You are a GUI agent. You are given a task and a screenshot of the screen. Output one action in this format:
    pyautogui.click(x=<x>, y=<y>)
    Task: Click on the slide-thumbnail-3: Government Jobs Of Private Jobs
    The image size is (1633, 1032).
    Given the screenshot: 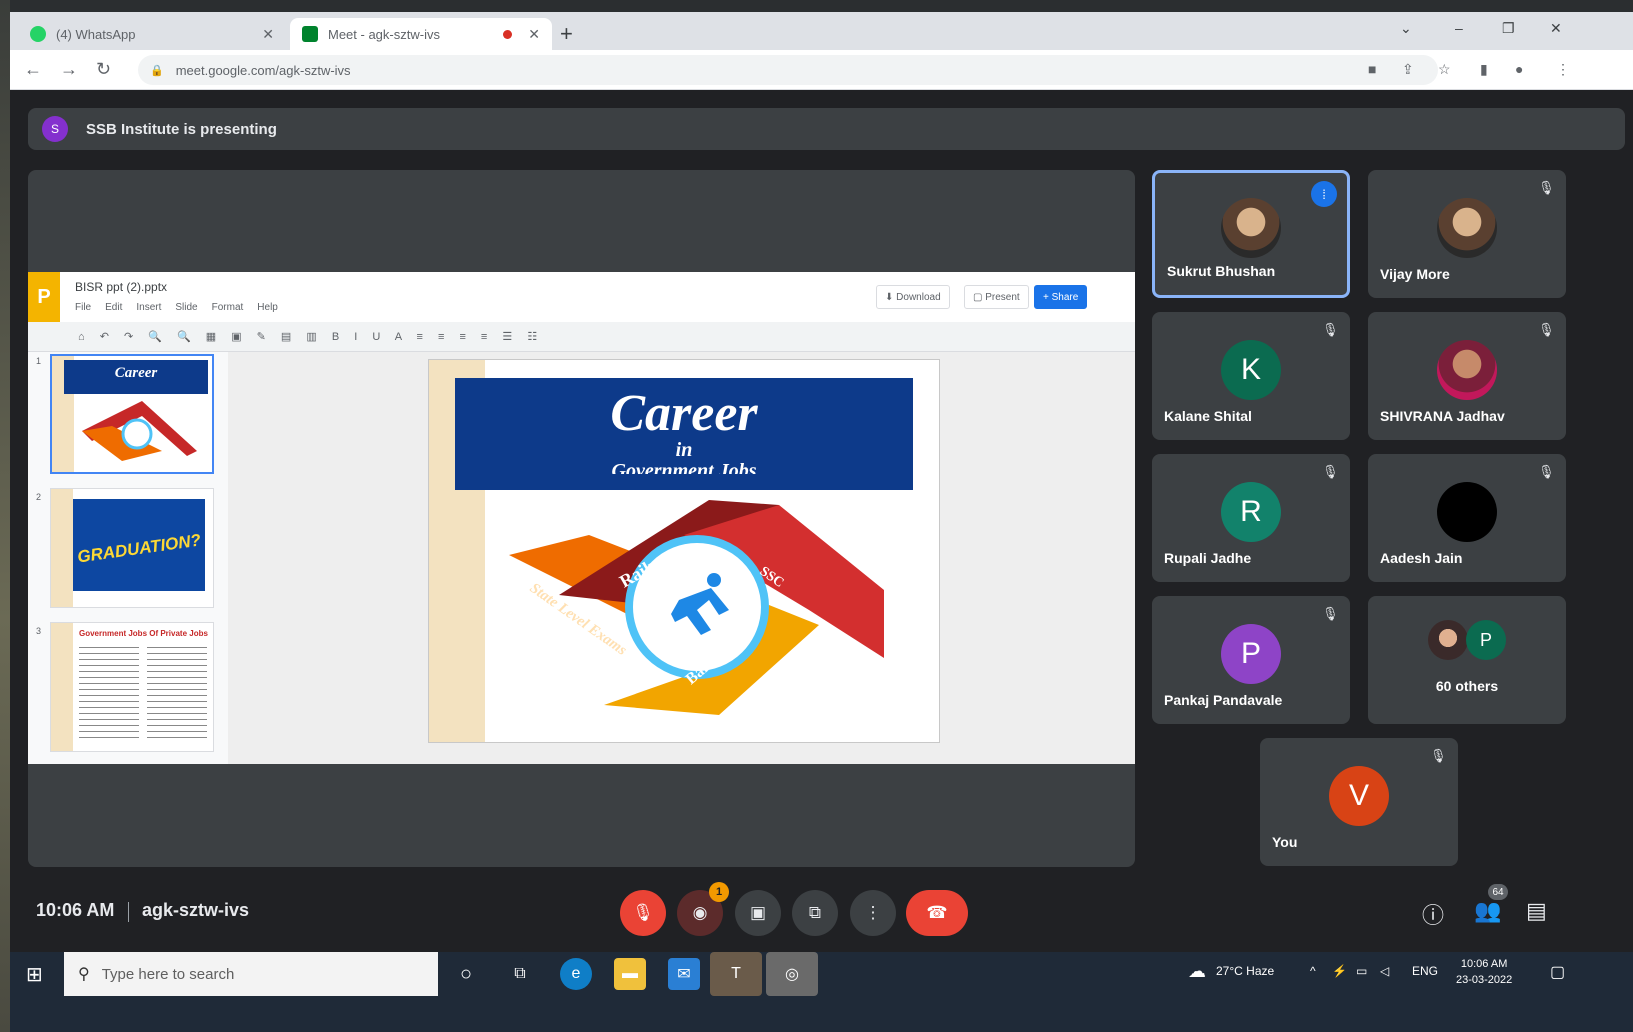 What is the action you would take?
    pyautogui.click(x=132, y=687)
    